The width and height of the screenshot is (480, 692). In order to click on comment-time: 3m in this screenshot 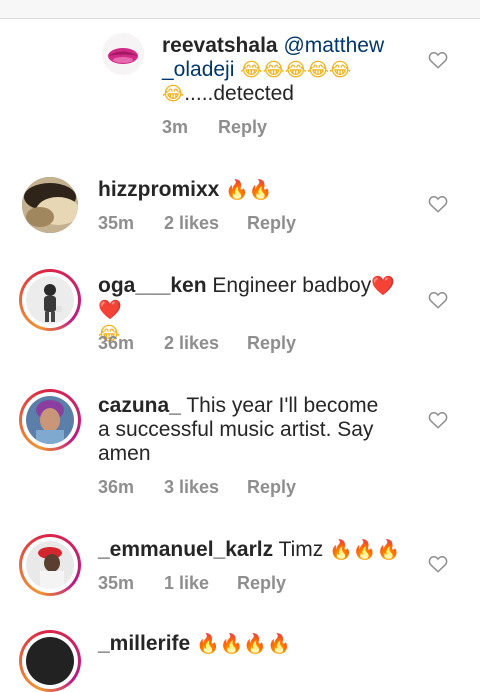, I will do `click(175, 127)`.